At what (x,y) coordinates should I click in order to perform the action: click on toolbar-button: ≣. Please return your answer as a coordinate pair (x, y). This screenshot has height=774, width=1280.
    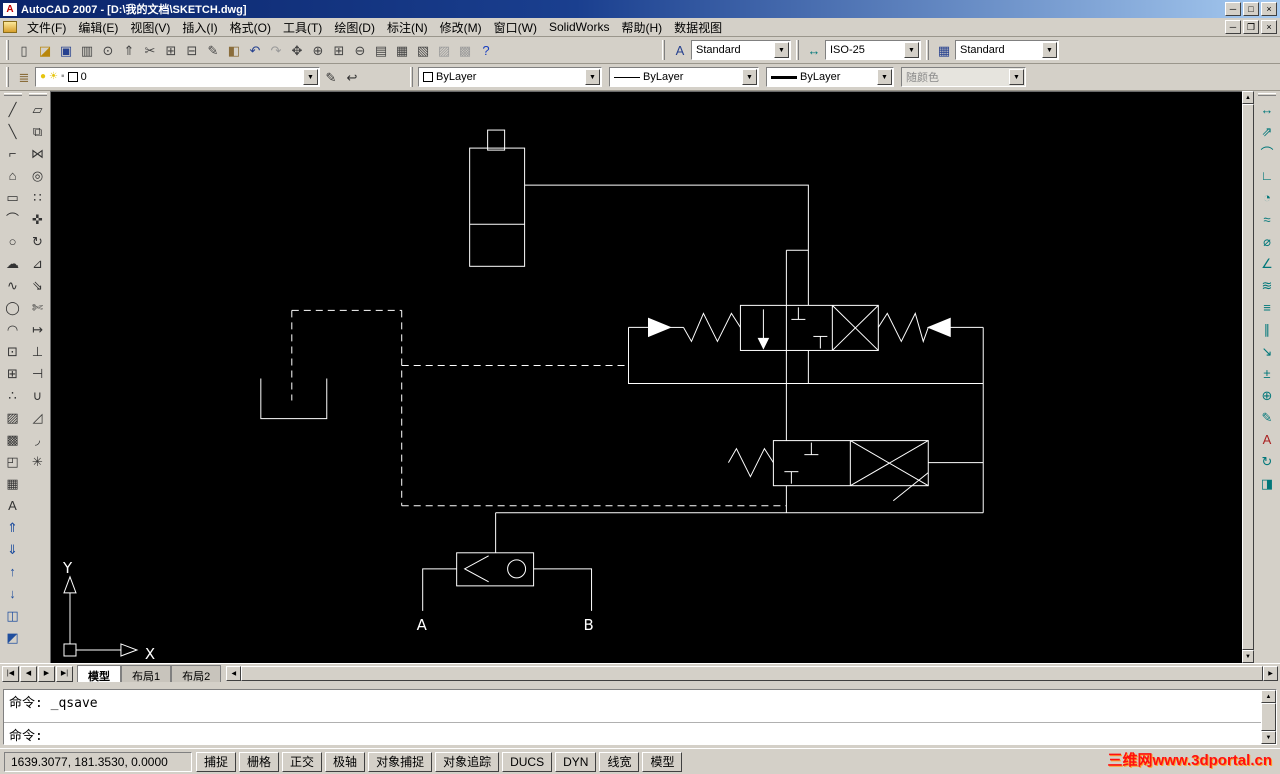
    Looking at the image, I should click on (24, 77).